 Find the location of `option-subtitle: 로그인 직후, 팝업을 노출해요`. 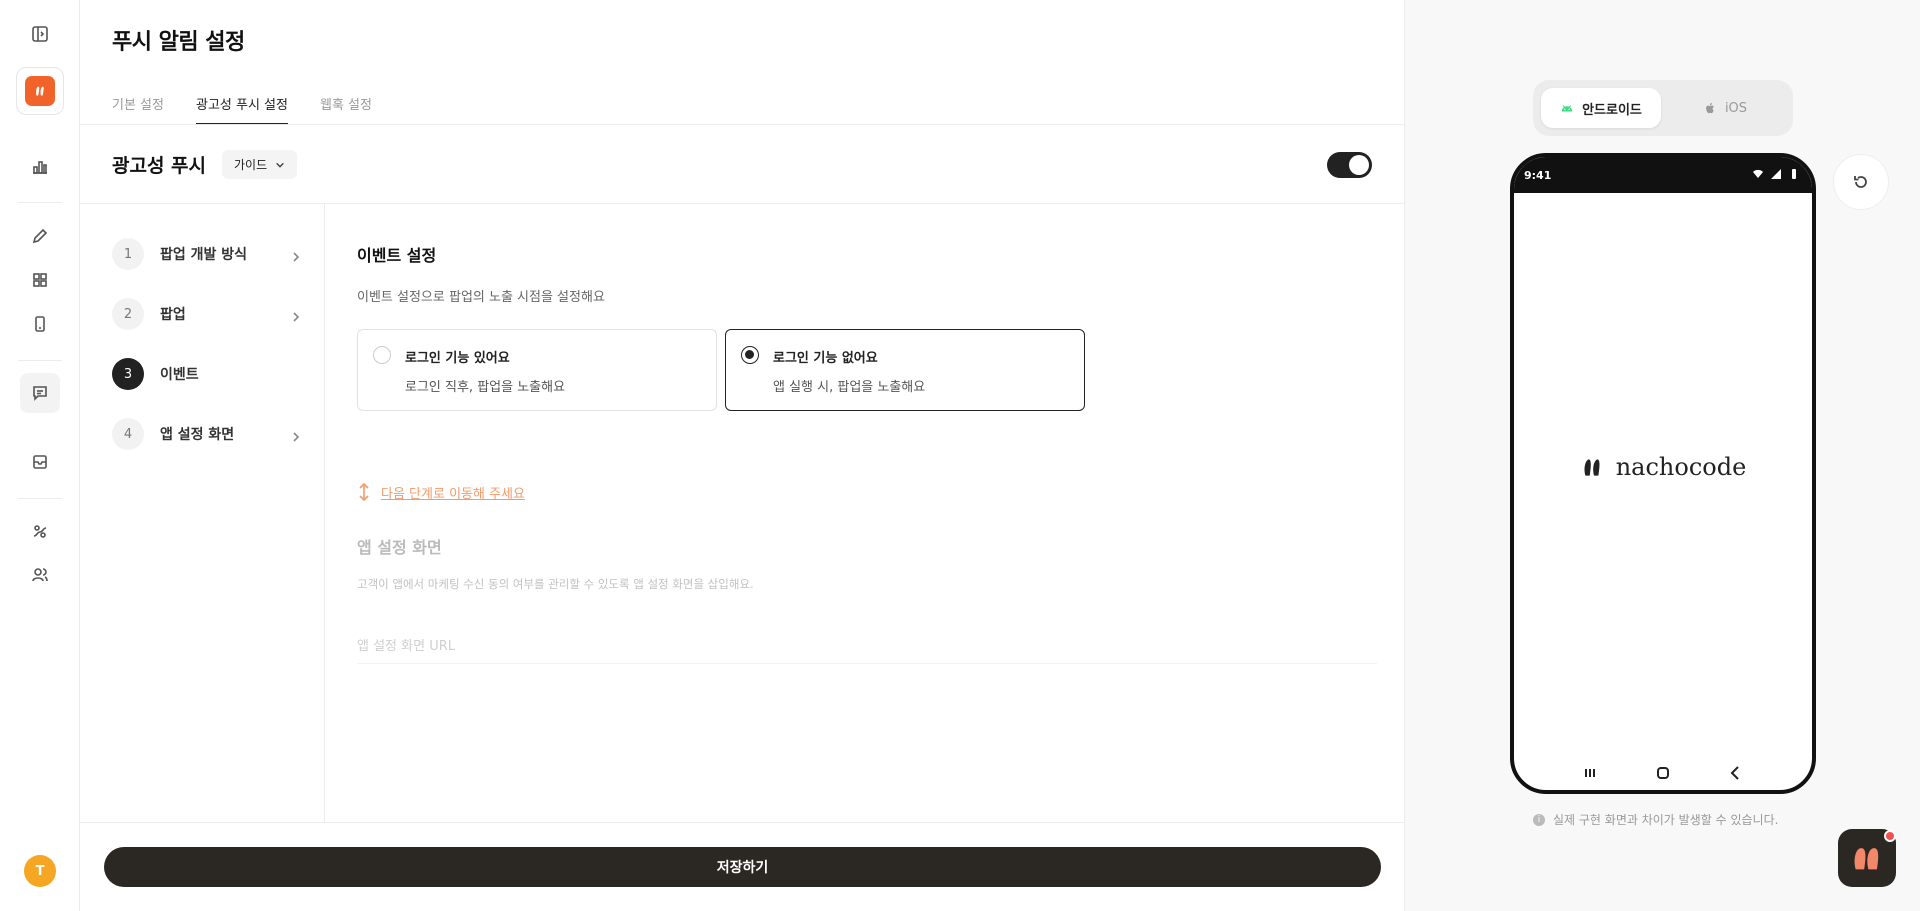

option-subtitle: 로그인 직후, 팝업을 노출해요 is located at coordinates (485, 387).